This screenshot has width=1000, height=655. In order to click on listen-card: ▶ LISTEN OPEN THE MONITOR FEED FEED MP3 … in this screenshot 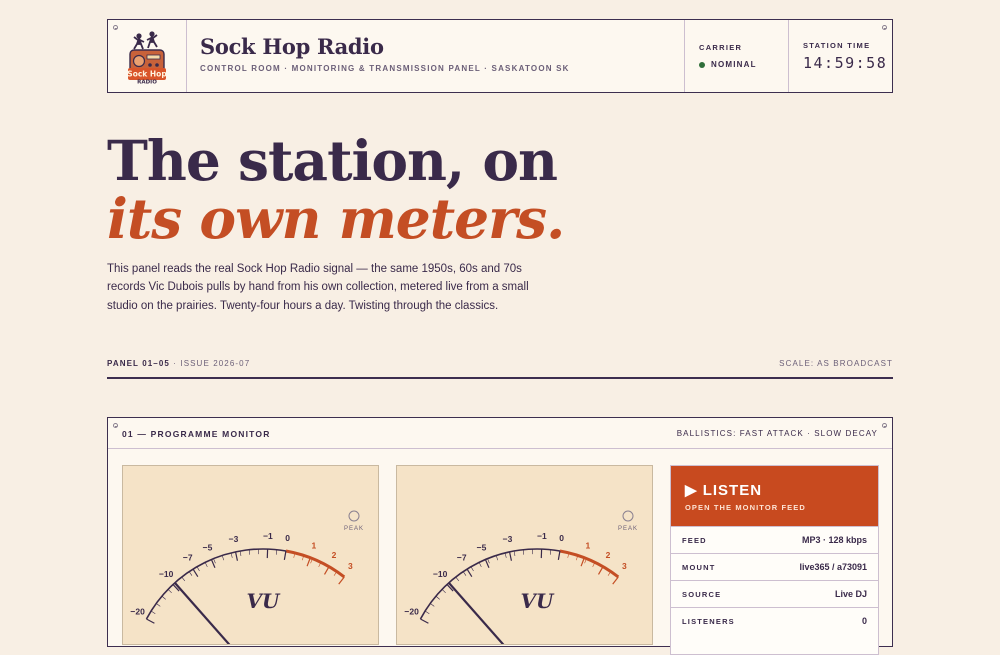, I will do `click(774, 560)`.